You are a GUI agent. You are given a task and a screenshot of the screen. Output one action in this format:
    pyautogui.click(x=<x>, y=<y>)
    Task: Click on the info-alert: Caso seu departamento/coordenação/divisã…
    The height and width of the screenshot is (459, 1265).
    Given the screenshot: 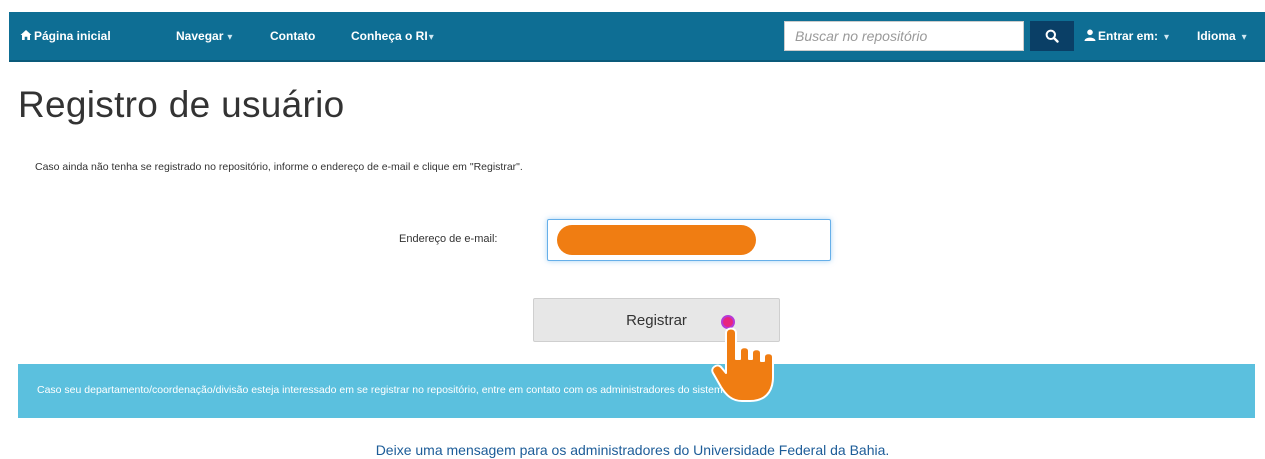 What is the action you would take?
    pyautogui.click(x=636, y=391)
    